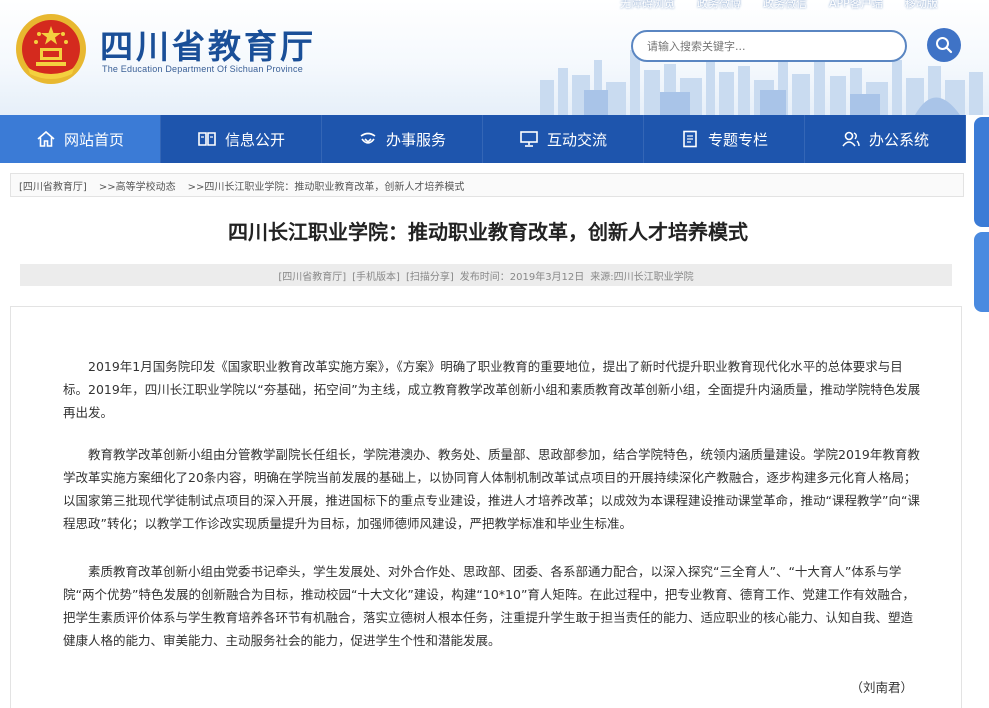  What do you see at coordinates (851, 139) in the screenshot?
I see `users-icon` at bounding box center [851, 139].